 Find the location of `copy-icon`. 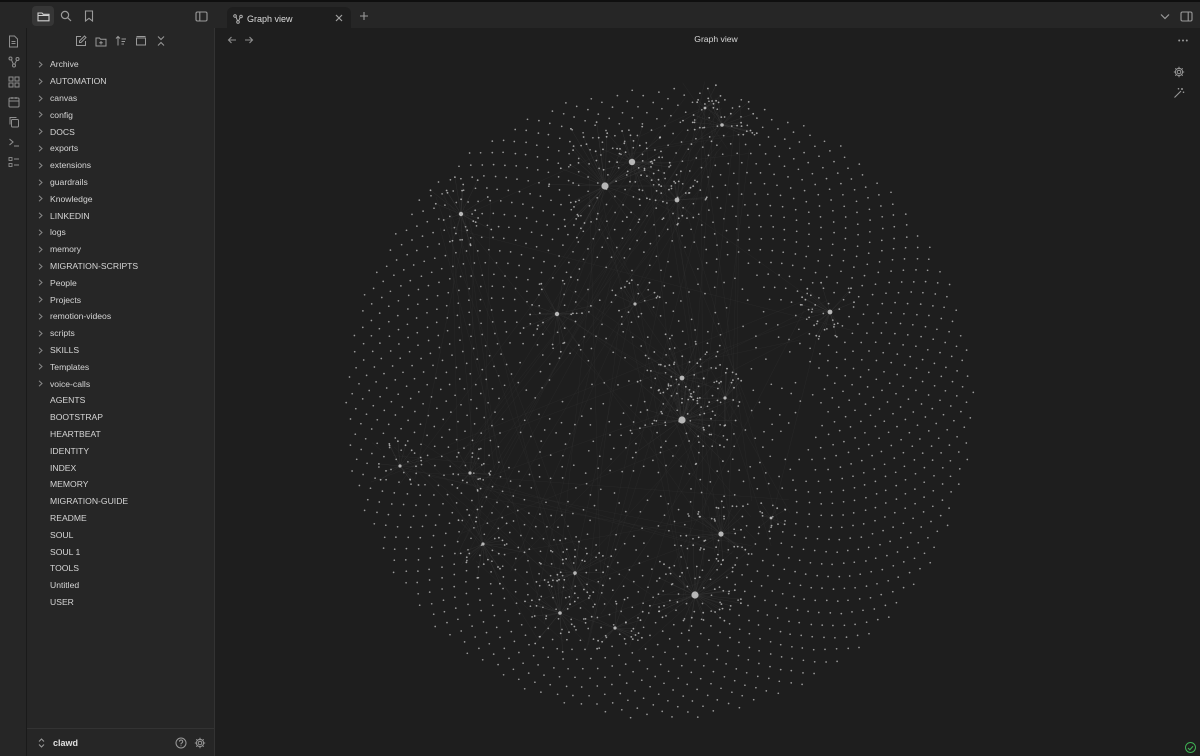

copy-icon is located at coordinates (13, 121).